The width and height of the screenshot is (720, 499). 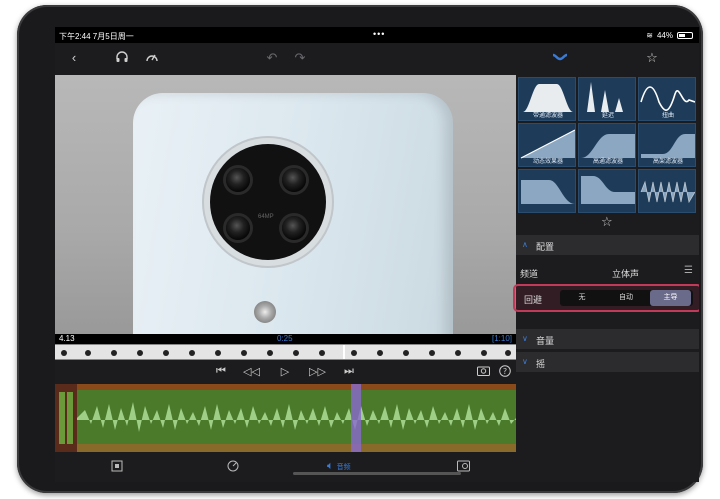 I want to click on headphones-icon, so click(x=122, y=59).